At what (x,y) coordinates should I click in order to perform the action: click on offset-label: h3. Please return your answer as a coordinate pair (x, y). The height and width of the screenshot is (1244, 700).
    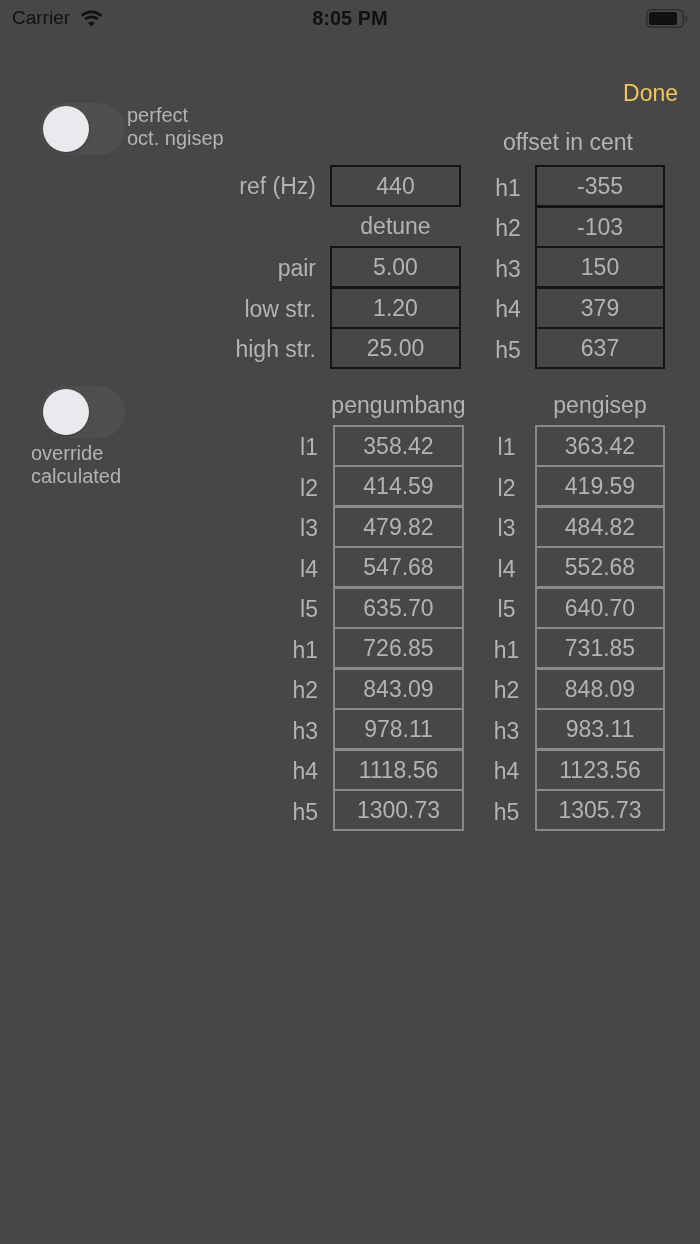
    Looking at the image, I should click on (508, 268).